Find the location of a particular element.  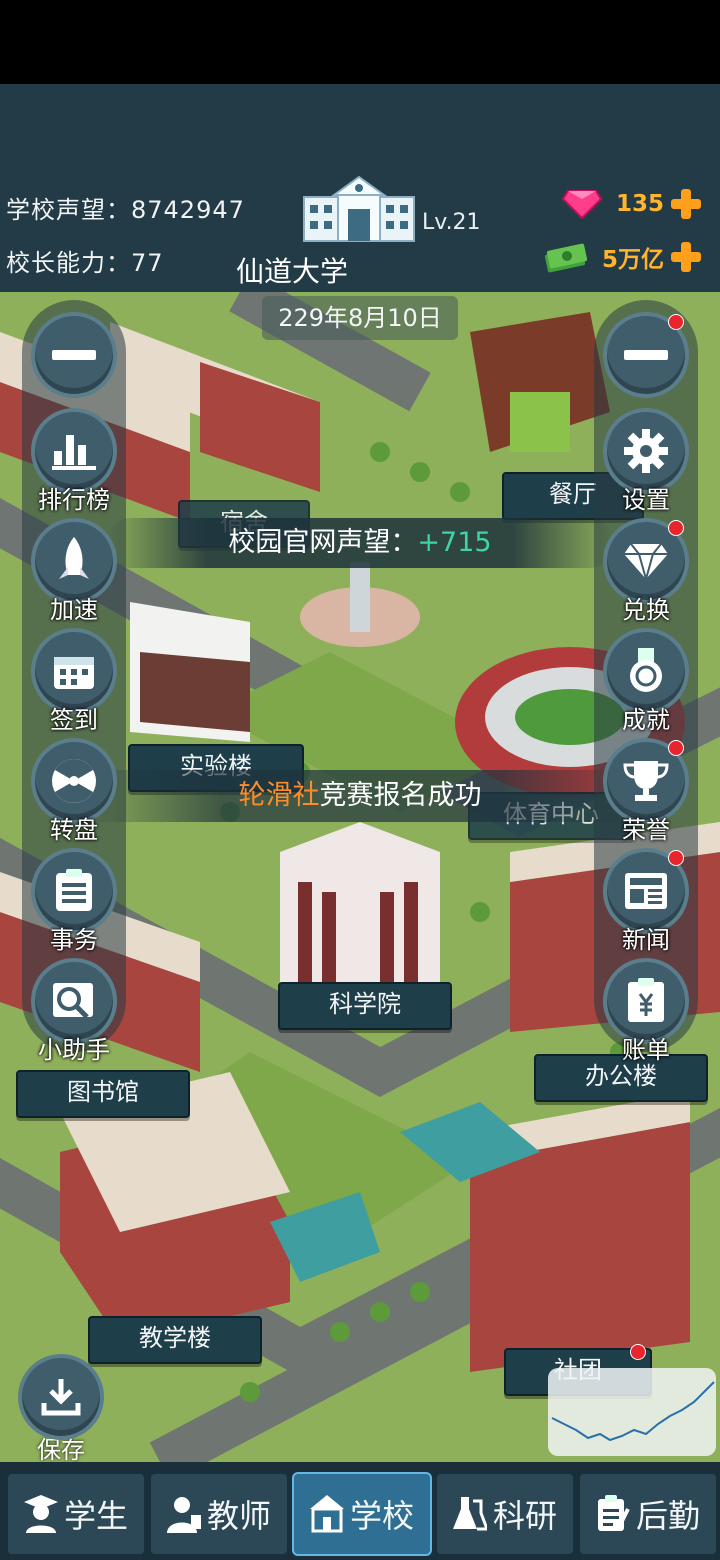

tab-school: 学校 is located at coordinates (362, 1514).